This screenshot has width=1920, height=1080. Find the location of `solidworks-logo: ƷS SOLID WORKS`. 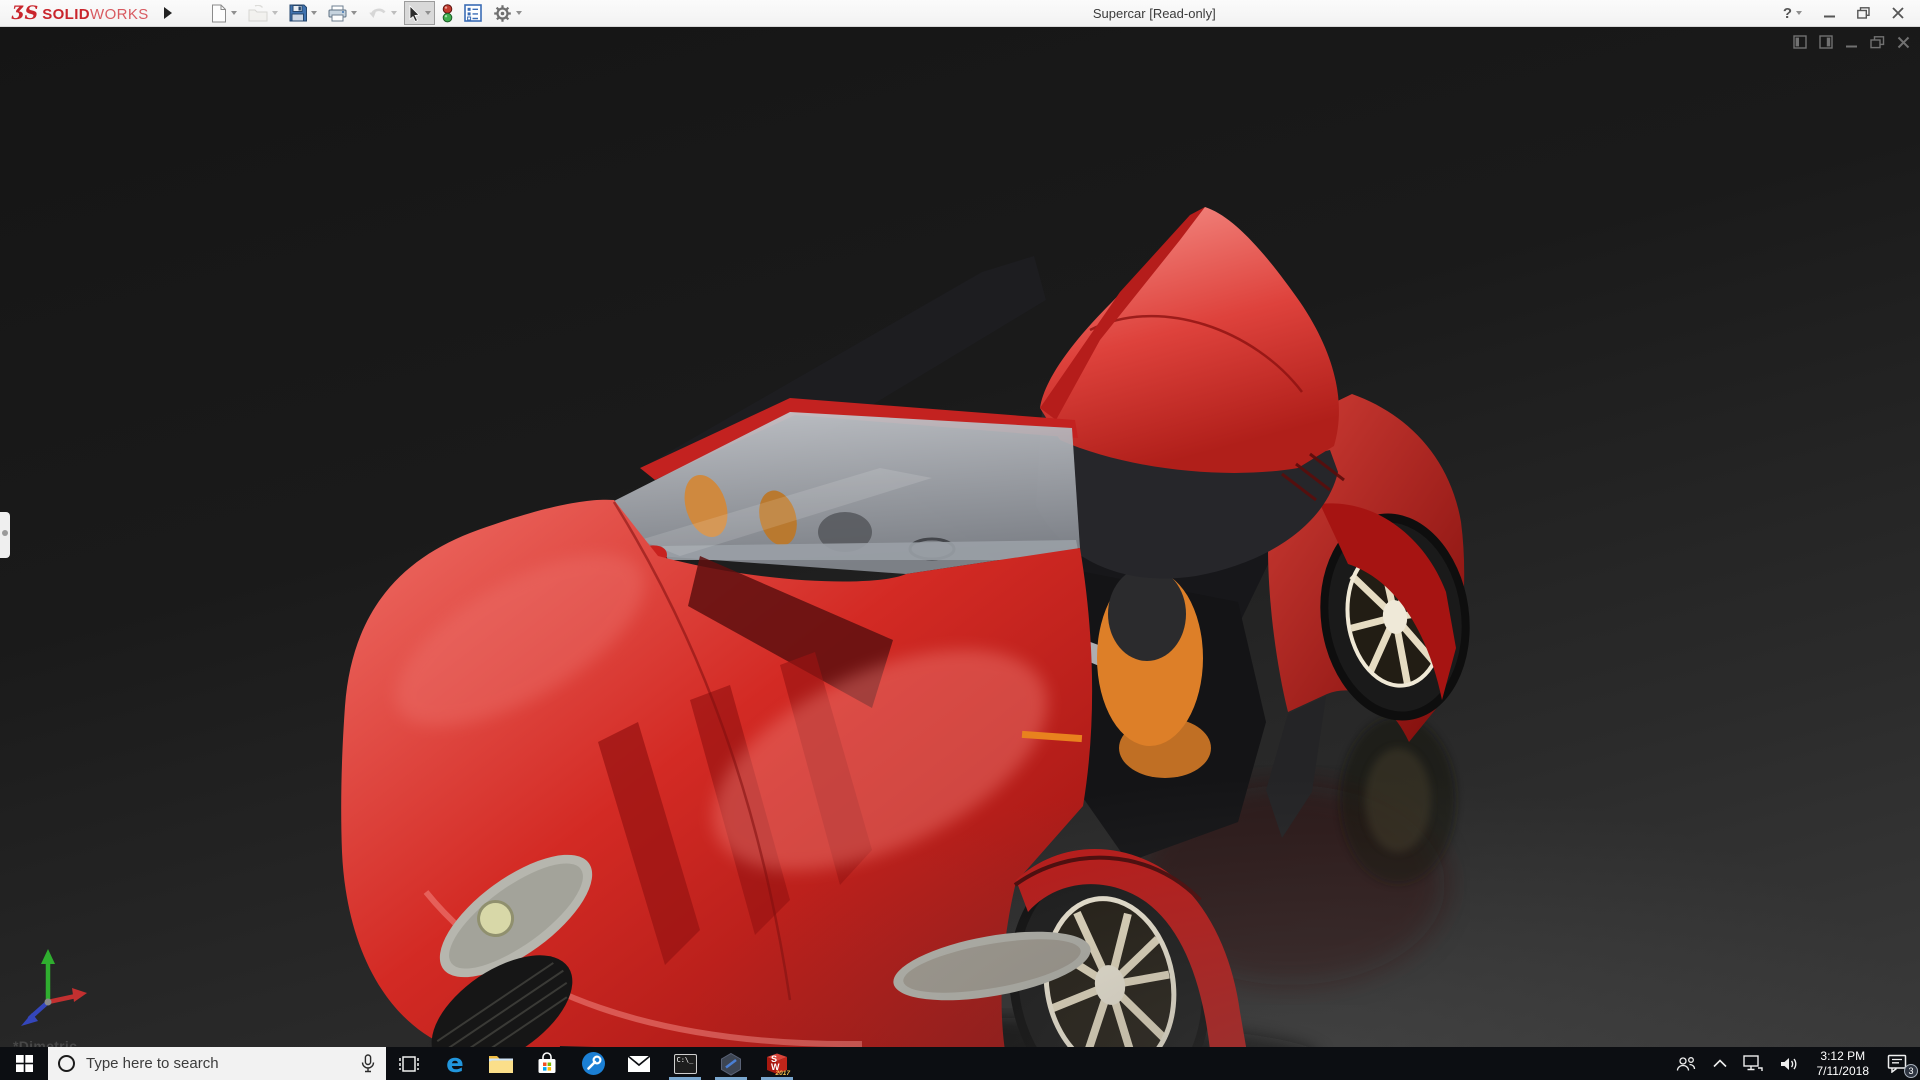

solidworks-logo: ƷS SOLID WORKS is located at coordinates (78, 13).